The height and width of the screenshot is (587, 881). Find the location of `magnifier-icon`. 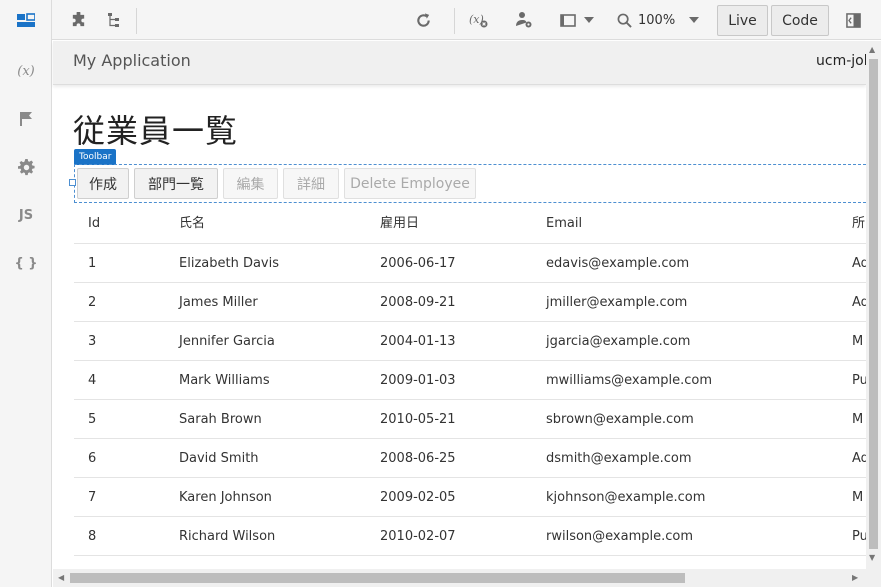

magnifier-icon is located at coordinates (624, 20).